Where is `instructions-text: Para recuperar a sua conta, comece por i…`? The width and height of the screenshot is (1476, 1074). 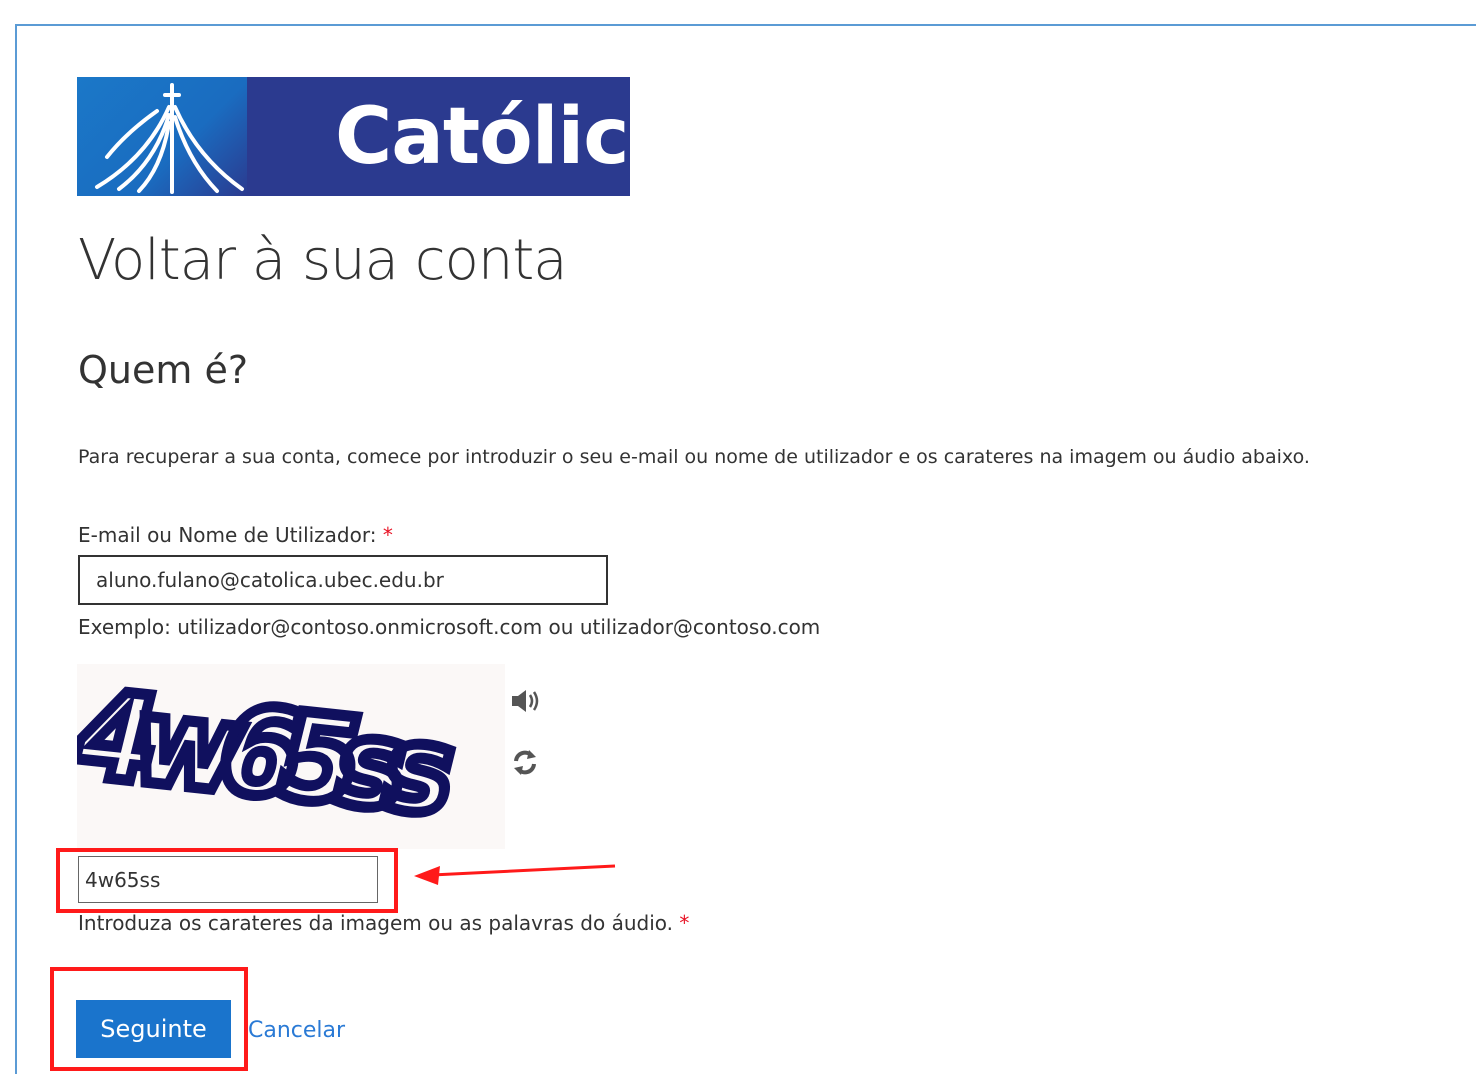
instructions-text: Para recuperar a sua conta, comece por i… is located at coordinates (694, 457).